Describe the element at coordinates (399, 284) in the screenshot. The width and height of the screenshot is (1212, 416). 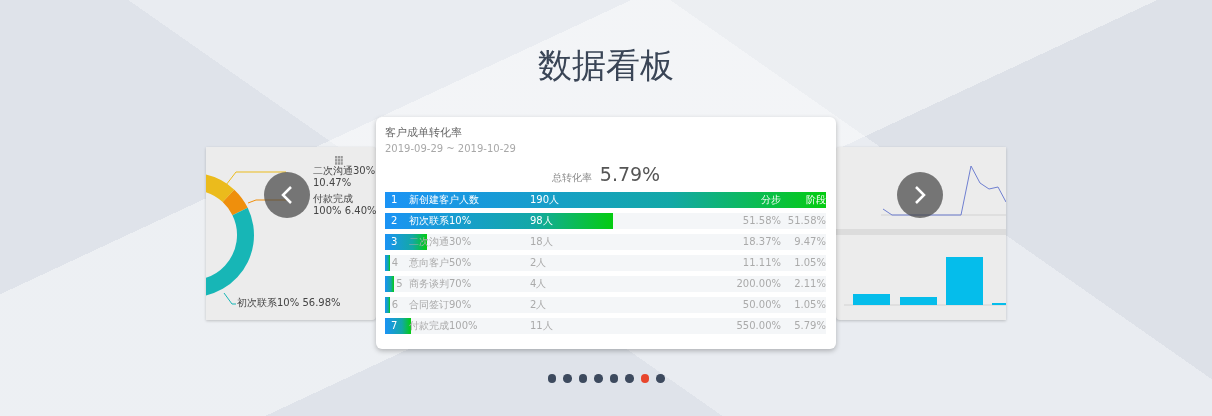
I see `row-index: 5` at that location.